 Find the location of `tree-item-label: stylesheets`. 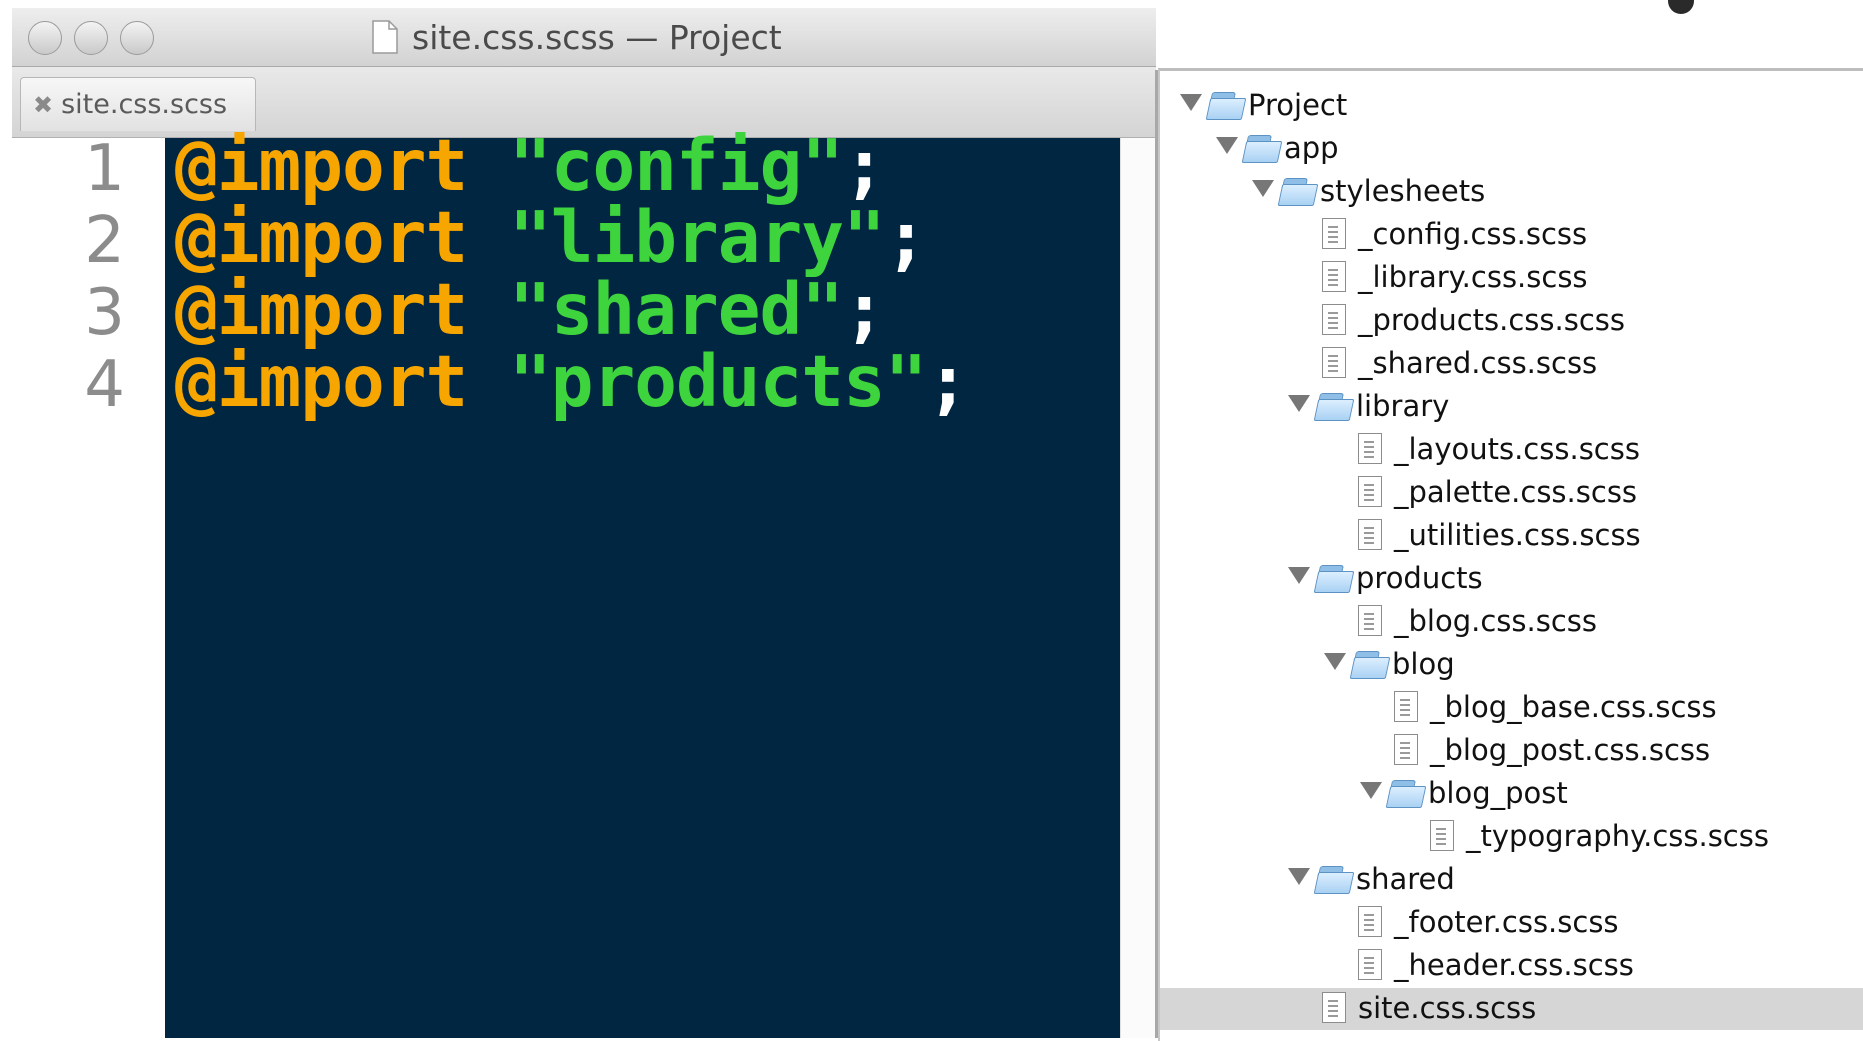

tree-item-label: stylesheets is located at coordinates (1403, 191).